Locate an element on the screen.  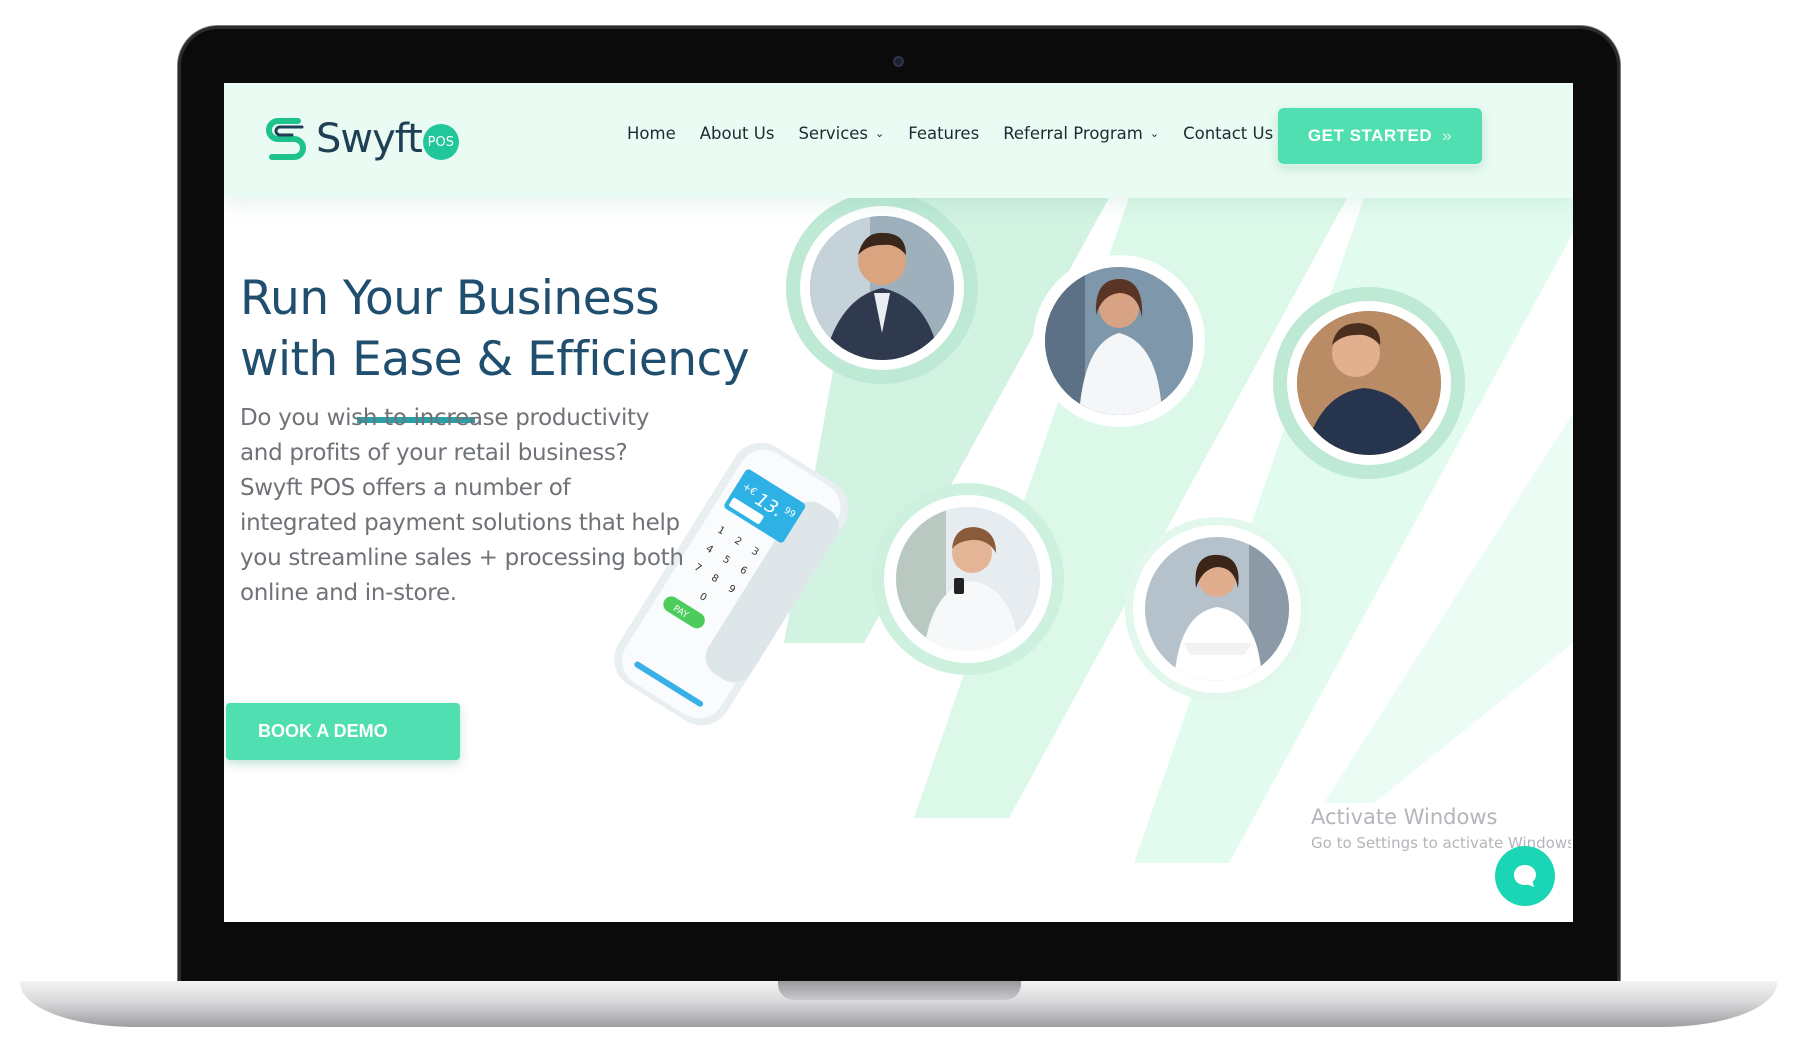
nav-features: Features is located at coordinates (943, 133).